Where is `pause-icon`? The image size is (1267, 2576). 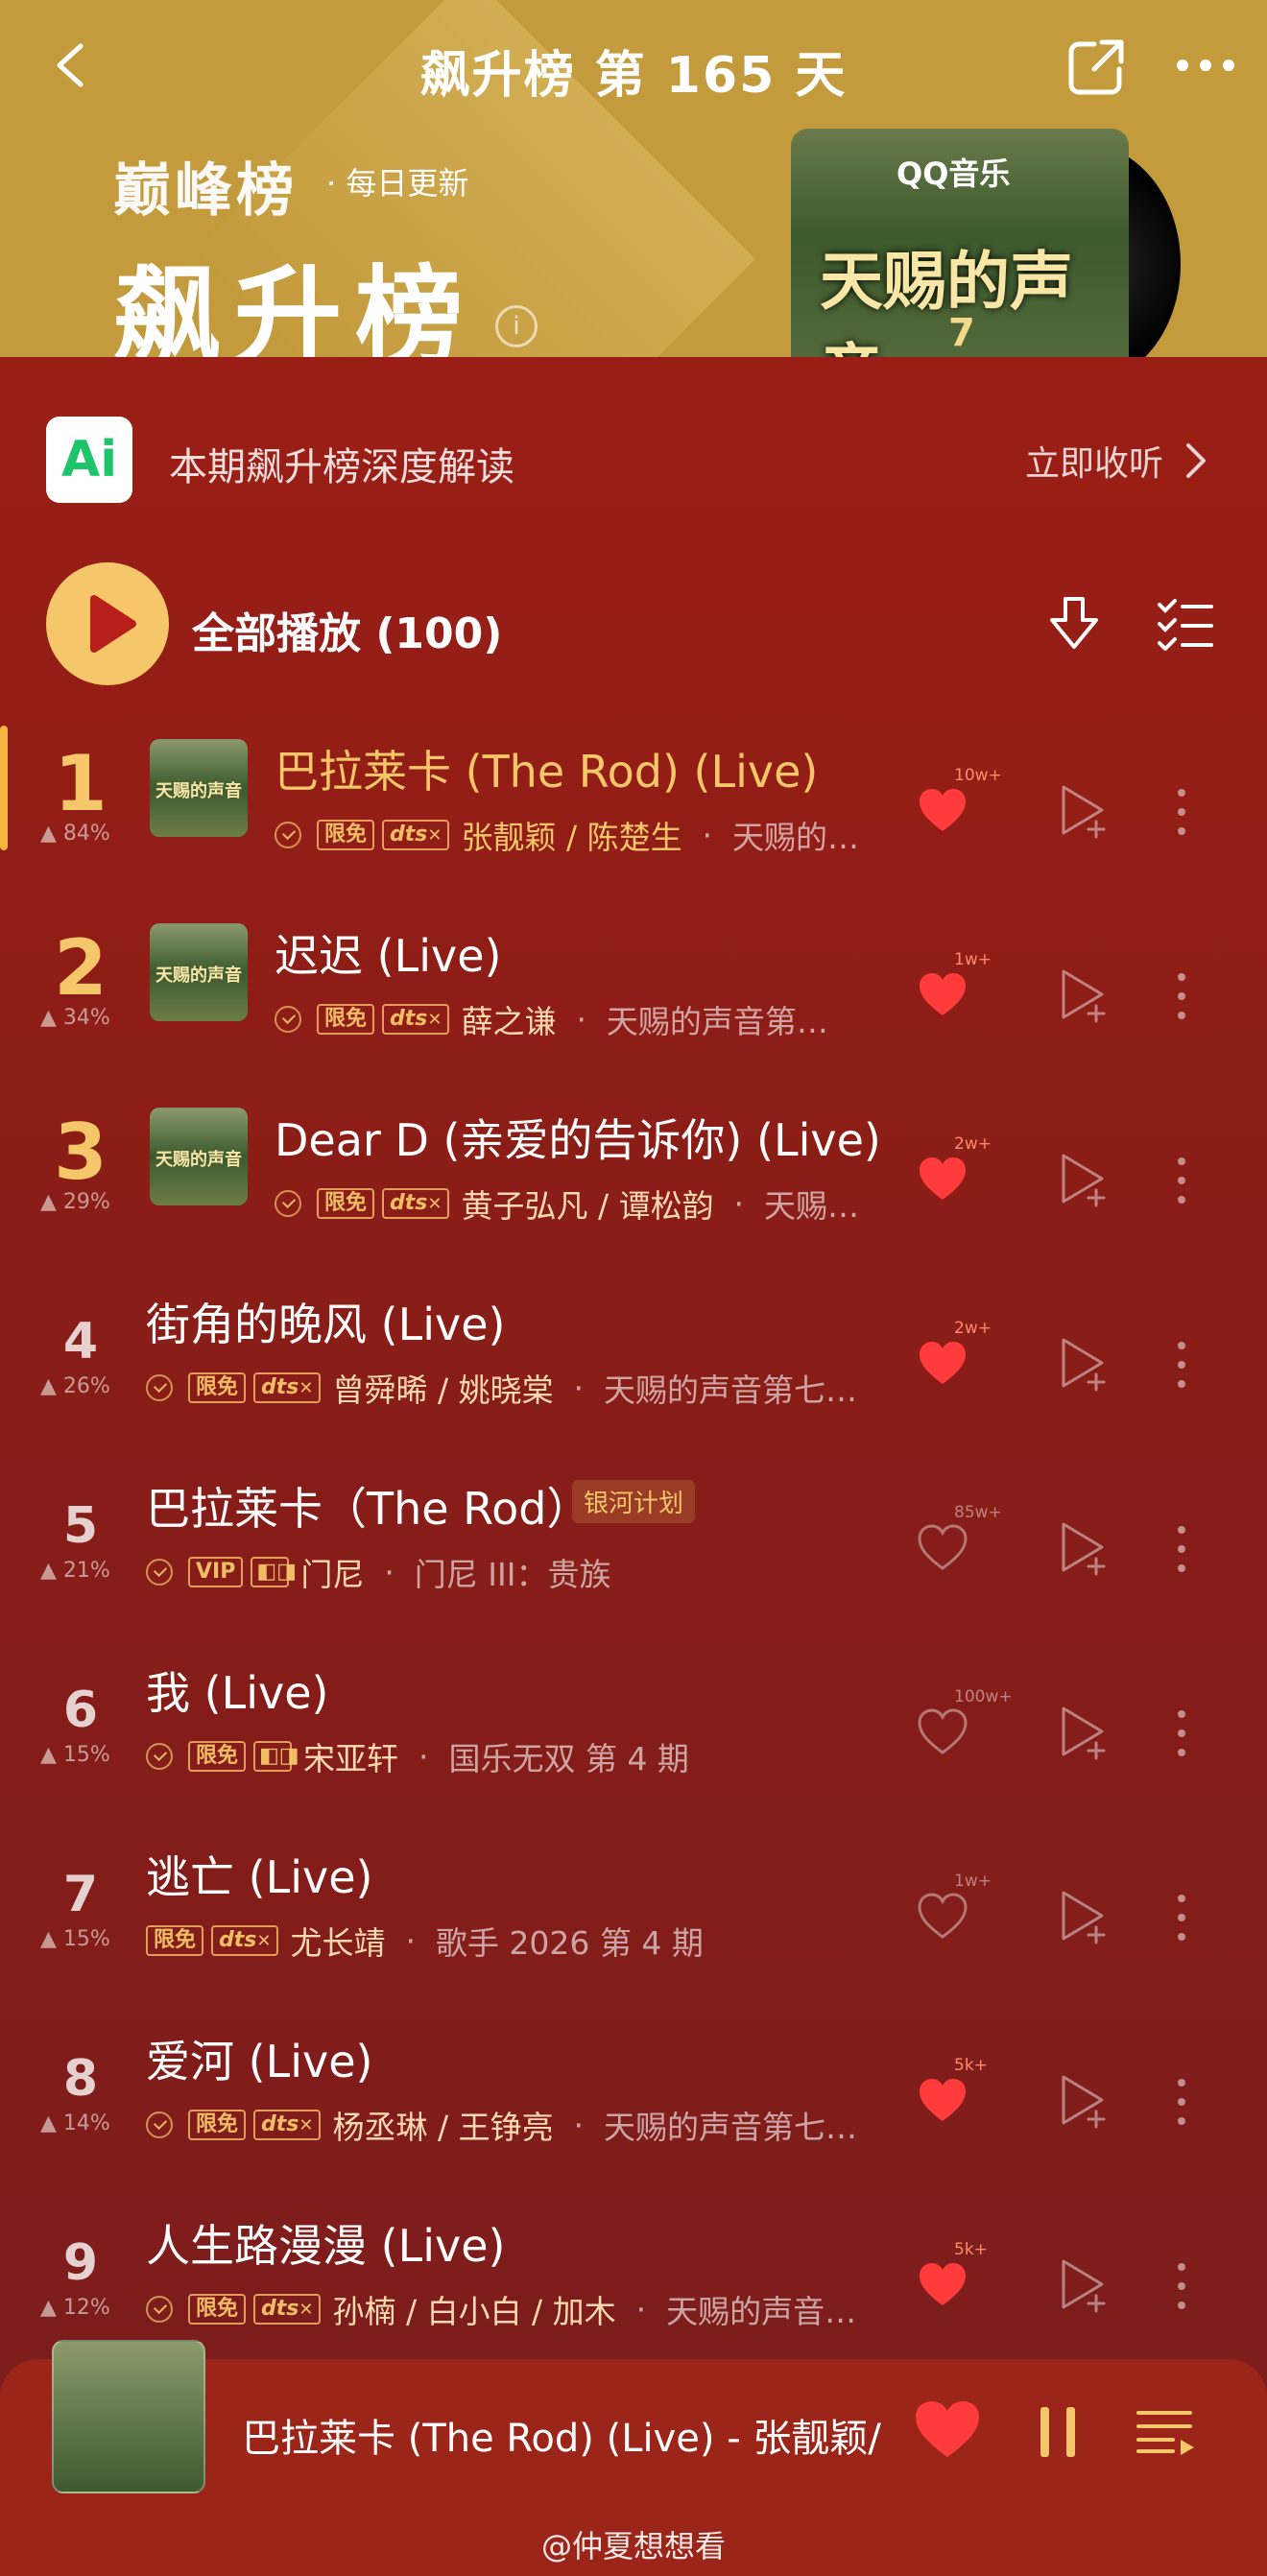
pause-icon is located at coordinates (1058, 2432).